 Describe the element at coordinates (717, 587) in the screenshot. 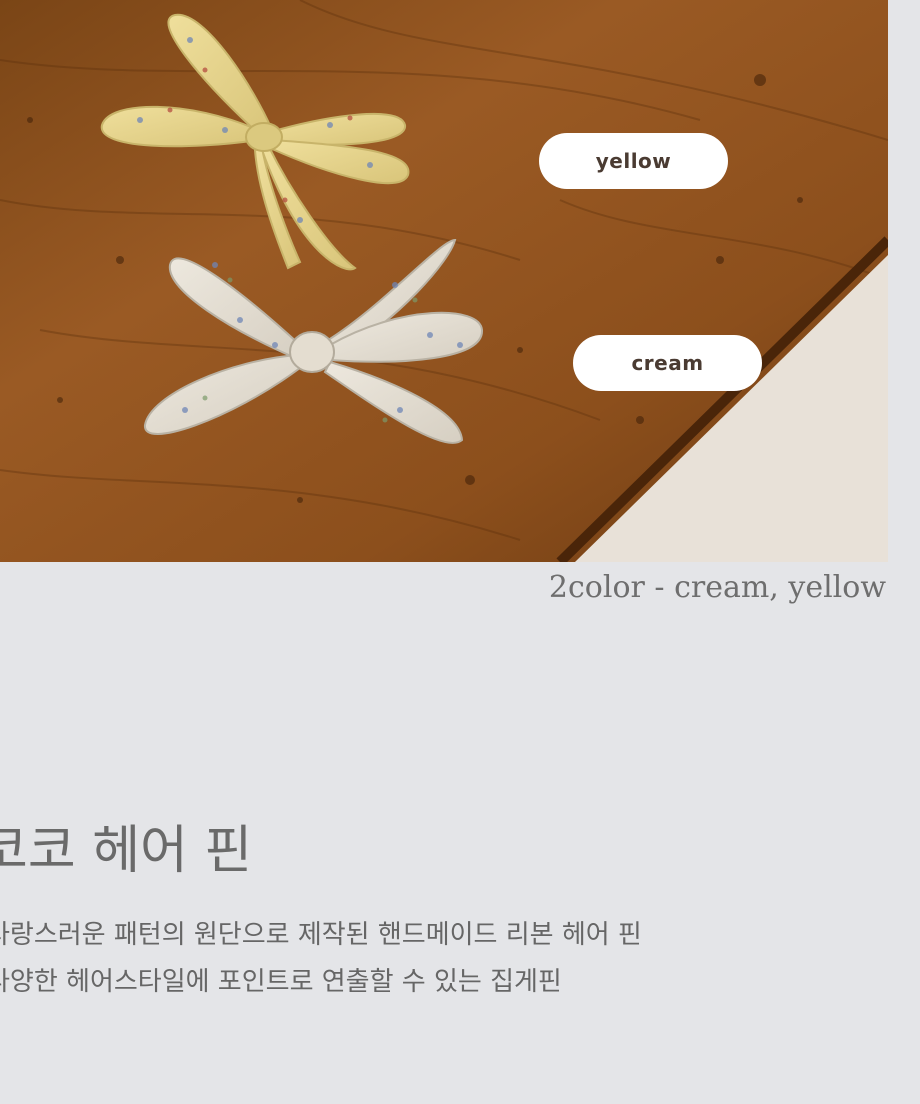

I see `color-caption: 2color - cream, yellow` at that location.